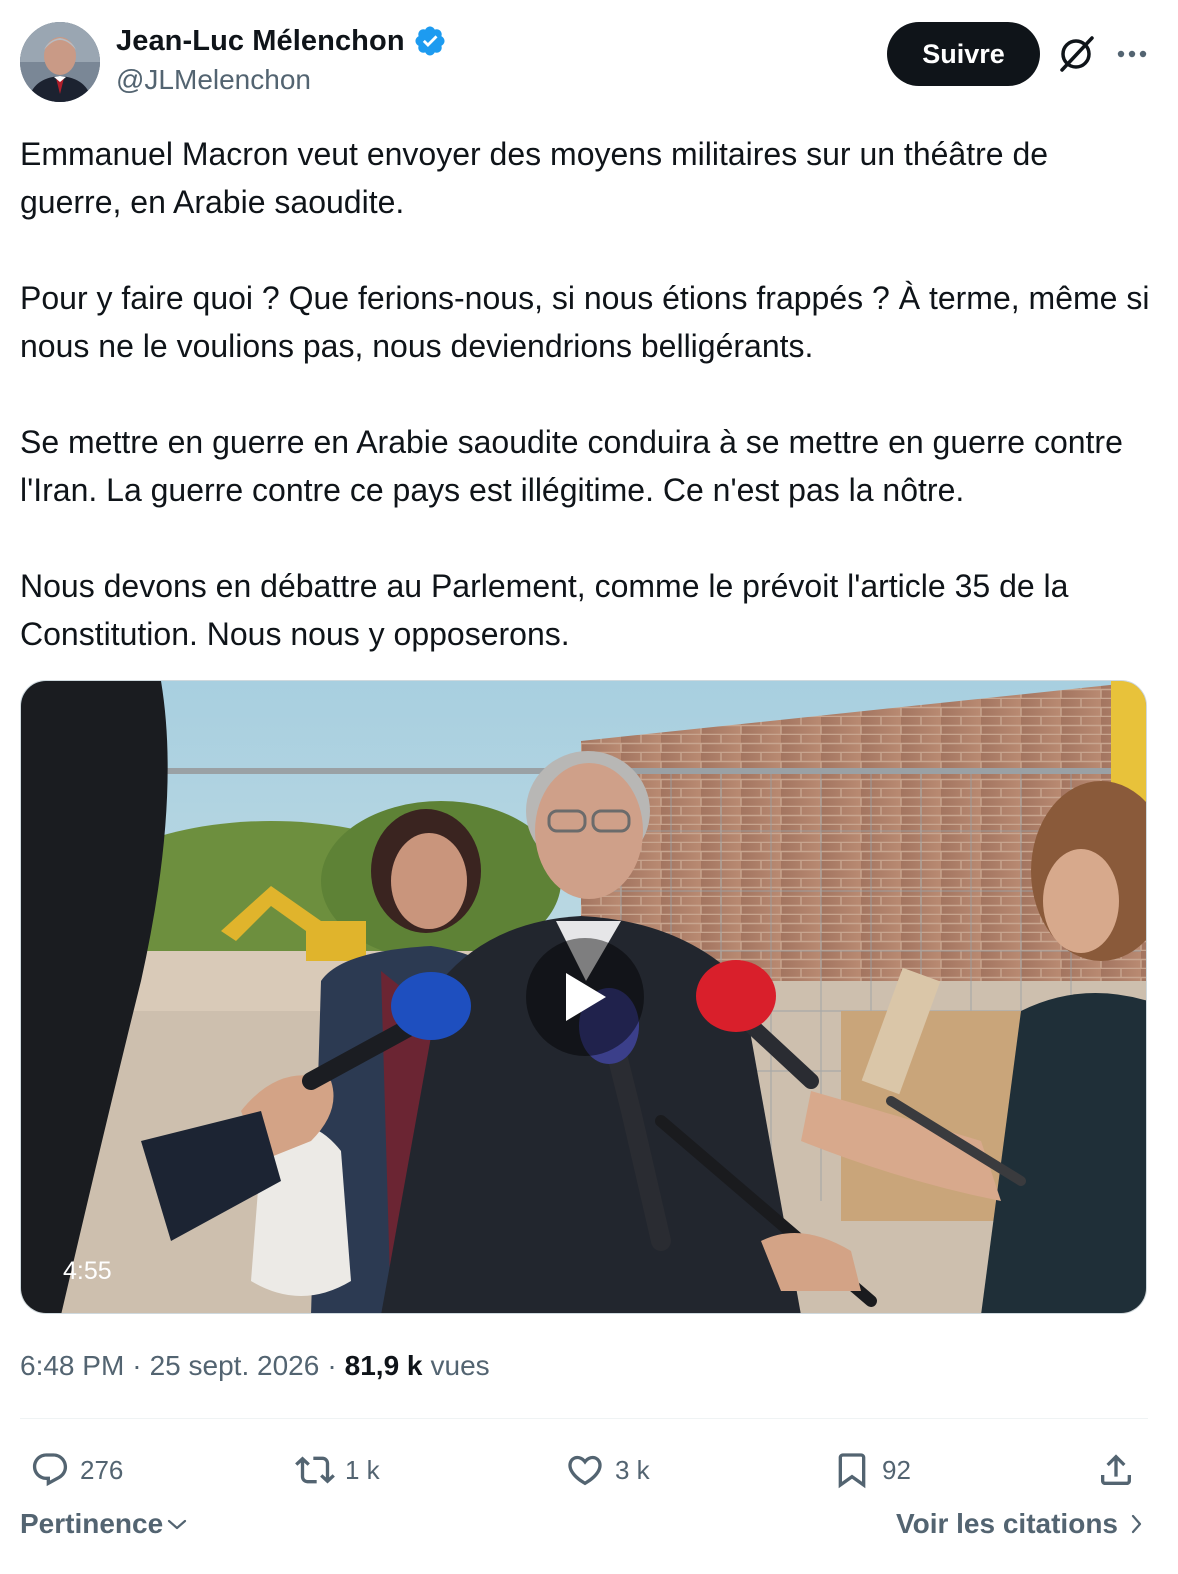 The width and height of the screenshot is (1178, 1574). I want to click on sort-label: Pertinence, so click(92, 1523).